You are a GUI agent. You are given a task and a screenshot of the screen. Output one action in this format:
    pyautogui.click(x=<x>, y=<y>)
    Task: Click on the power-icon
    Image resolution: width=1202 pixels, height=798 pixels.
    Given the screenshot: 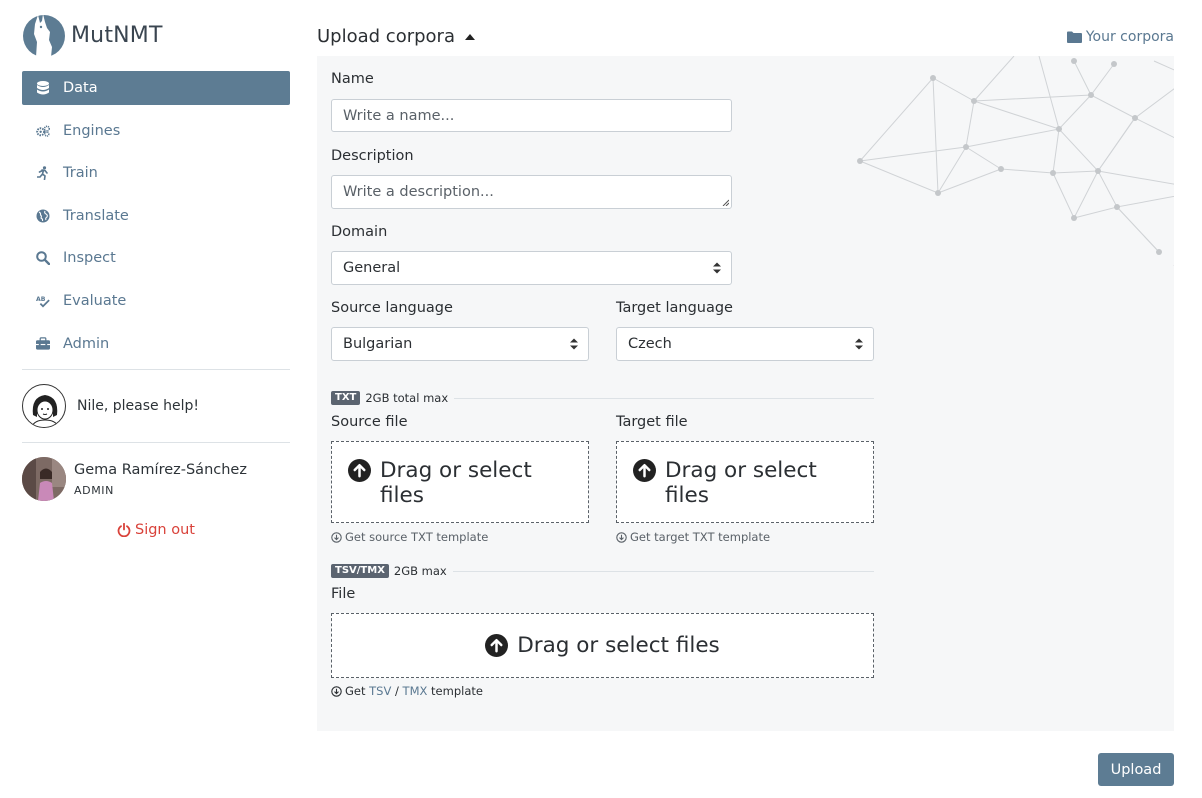 What is the action you would take?
    pyautogui.click(x=124, y=530)
    